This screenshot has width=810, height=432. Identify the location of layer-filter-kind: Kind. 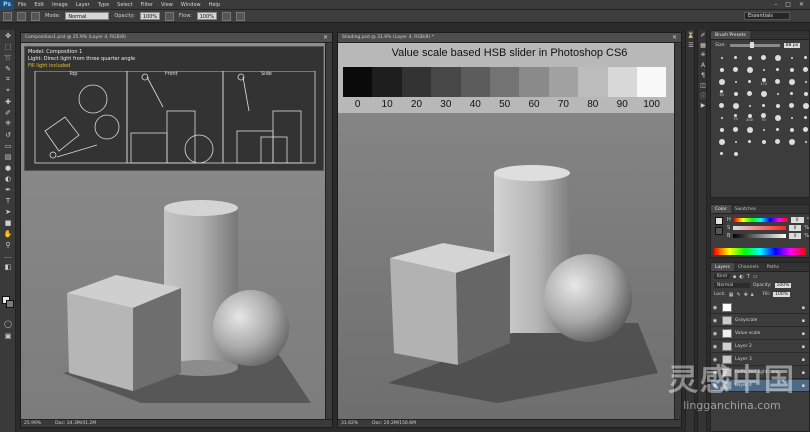
(722, 276).